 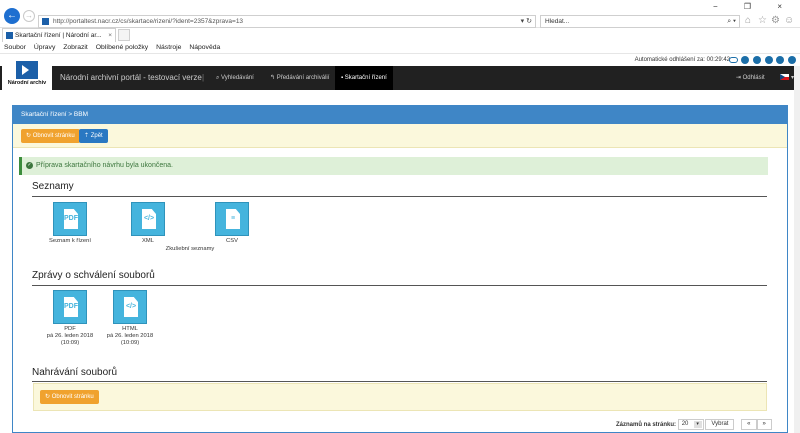 What do you see at coordinates (400, 115) in the screenshot?
I see `breadcrumb: Skartační řízení > BBM` at bounding box center [400, 115].